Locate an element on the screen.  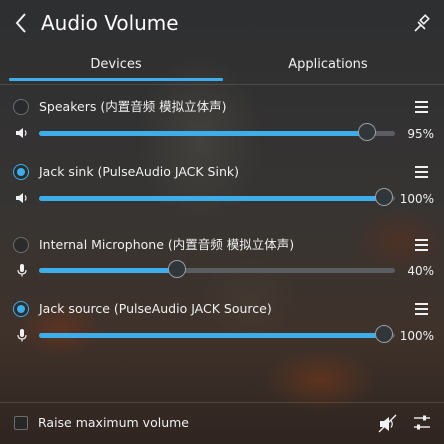
raise-maximum-volume-label: Raise maximum volume is located at coordinates (113, 423).